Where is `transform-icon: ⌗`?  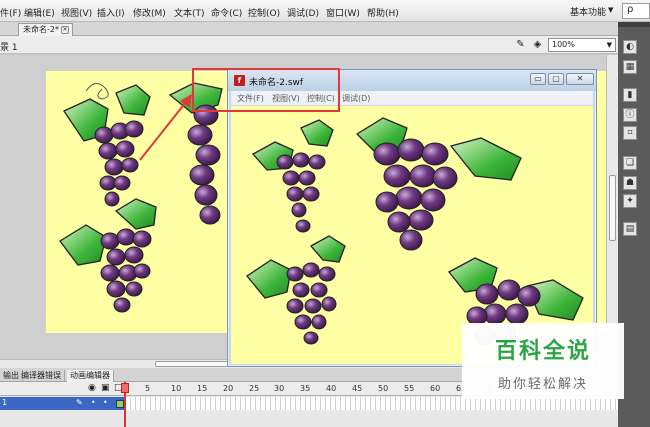 transform-icon: ⌗ is located at coordinates (630, 133).